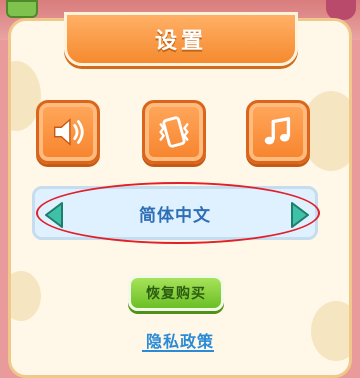  I want to click on language-prev-arrow-icon, so click(54, 215).